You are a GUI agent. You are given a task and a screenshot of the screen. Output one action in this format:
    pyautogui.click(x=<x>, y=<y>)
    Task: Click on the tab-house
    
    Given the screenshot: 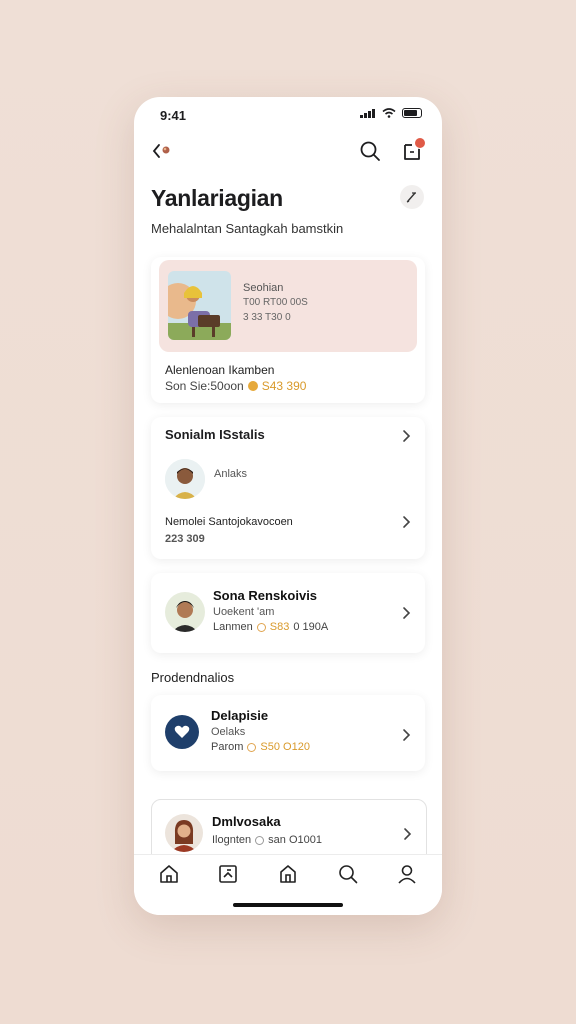 What is the action you would take?
    pyautogui.click(x=288, y=874)
    